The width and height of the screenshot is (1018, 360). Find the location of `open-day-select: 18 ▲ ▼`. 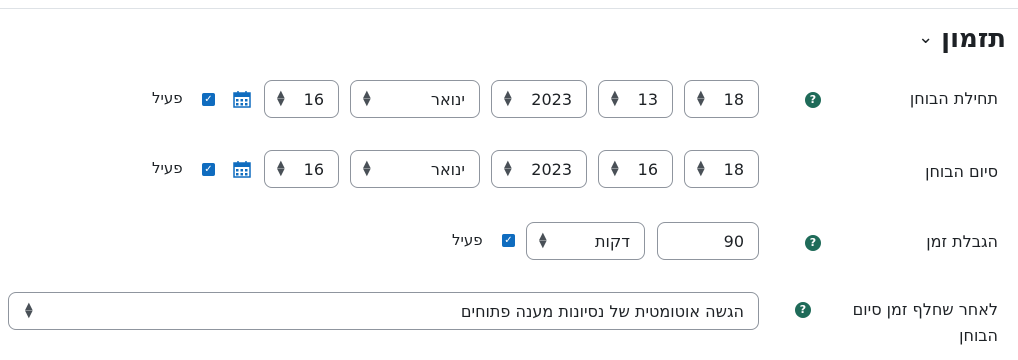

open-day-select: 18 ▲ ▼ is located at coordinates (721, 99).